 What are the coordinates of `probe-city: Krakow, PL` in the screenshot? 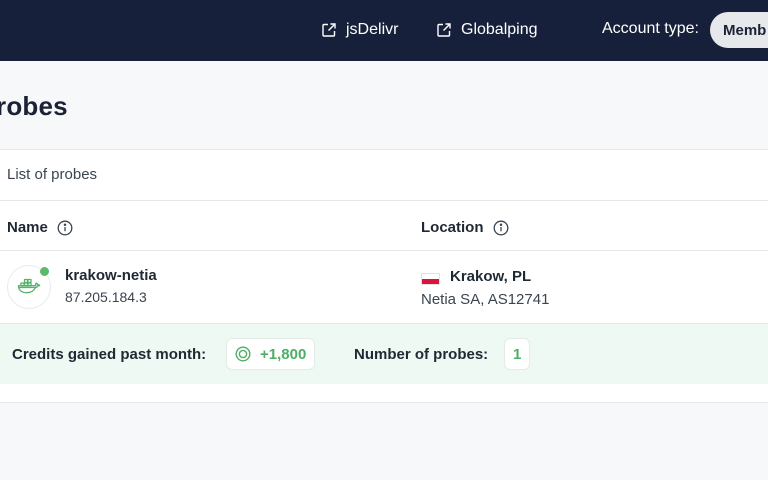 It's located at (491, 276).